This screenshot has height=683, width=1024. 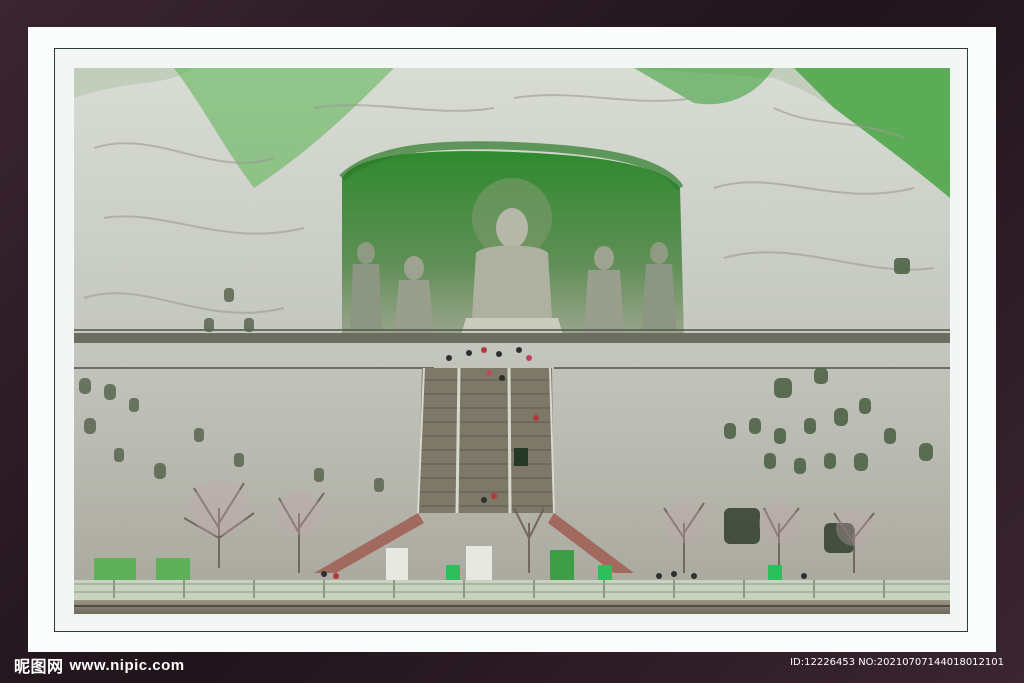 I want to click on image-id-text: ID:12226453 NO:20210707144018012101, so click(x=897, y=662).